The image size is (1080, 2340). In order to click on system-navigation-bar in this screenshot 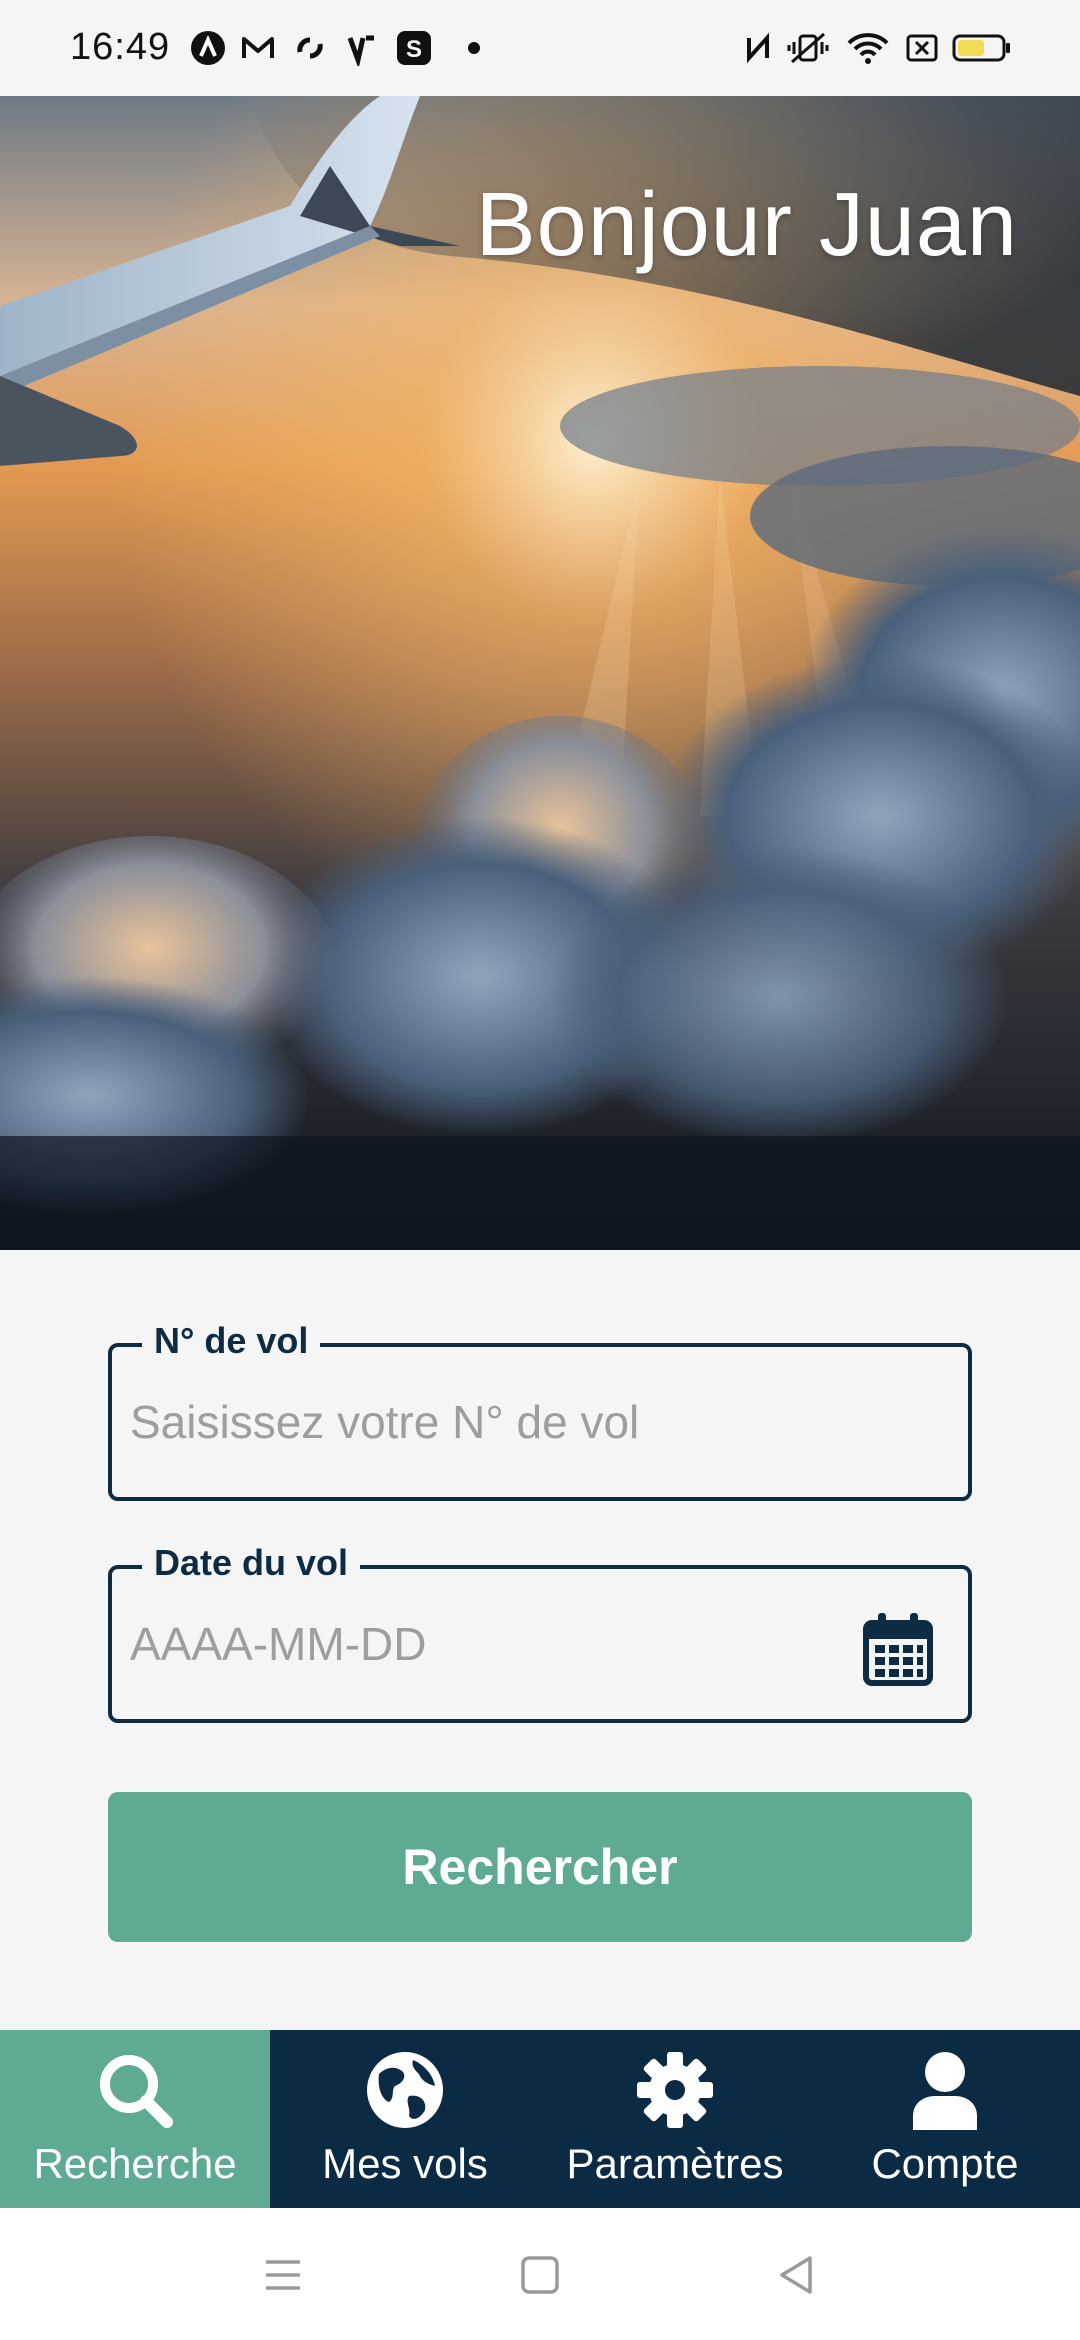, I will do `click(540, 2274)`.